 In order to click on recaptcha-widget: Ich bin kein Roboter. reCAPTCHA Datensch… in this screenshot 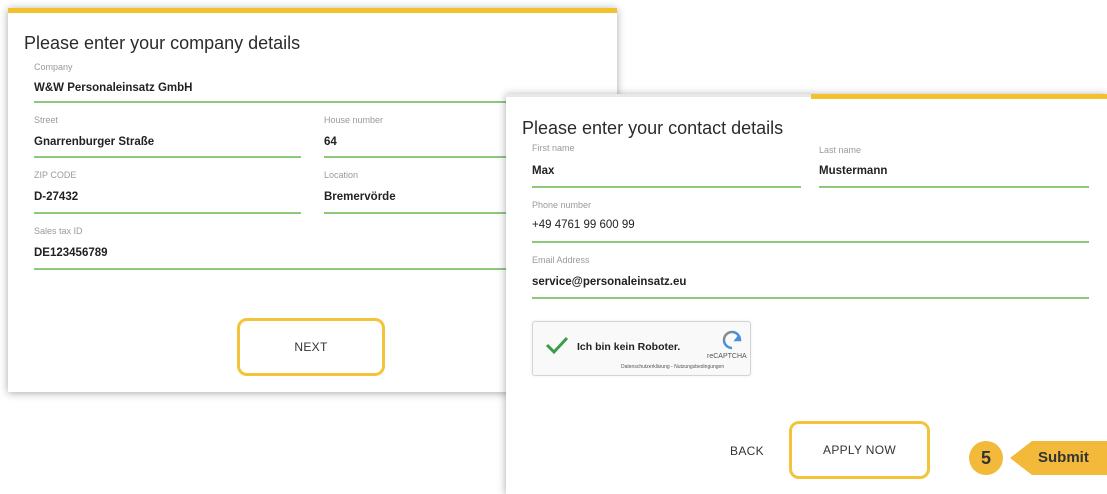, I will do `click(641, 348)`.